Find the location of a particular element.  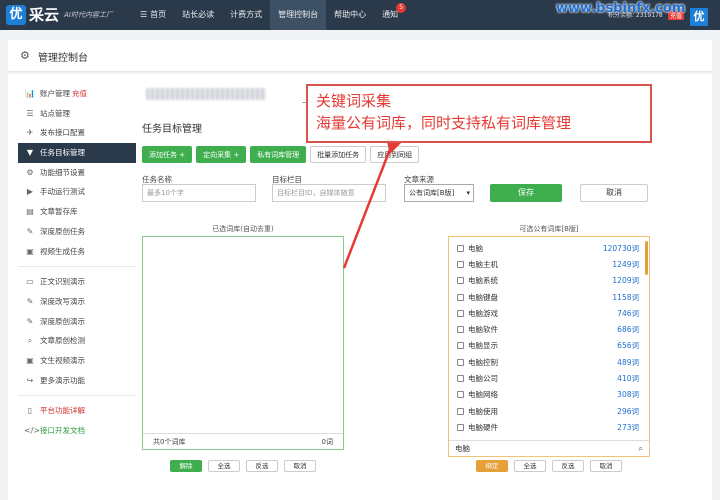

bind-button: 绑定 is located at coordinates (492, 466).